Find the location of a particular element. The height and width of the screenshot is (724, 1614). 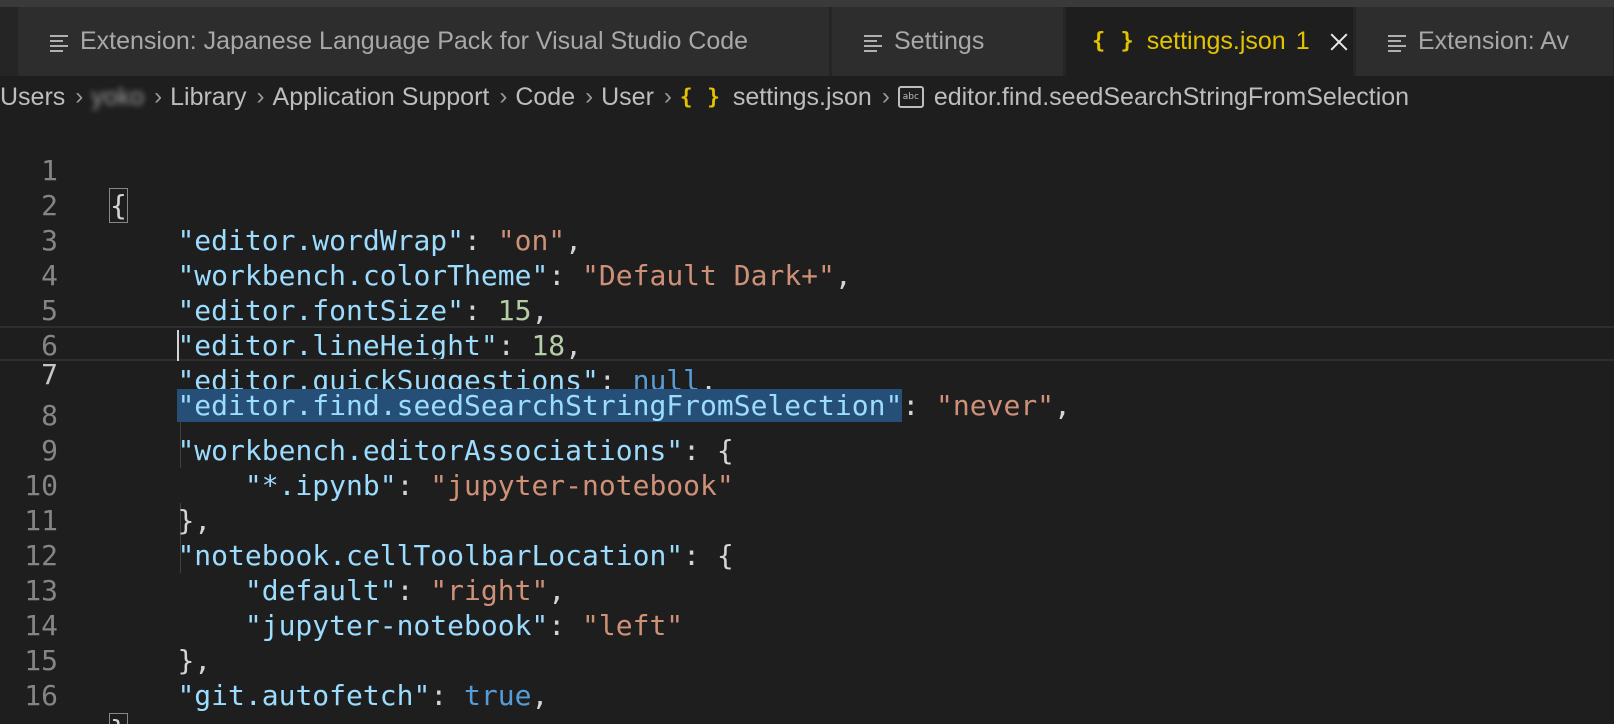

code-line-5: 5 "editor.lineHeight": 18, is located at coordinates (807, 310).